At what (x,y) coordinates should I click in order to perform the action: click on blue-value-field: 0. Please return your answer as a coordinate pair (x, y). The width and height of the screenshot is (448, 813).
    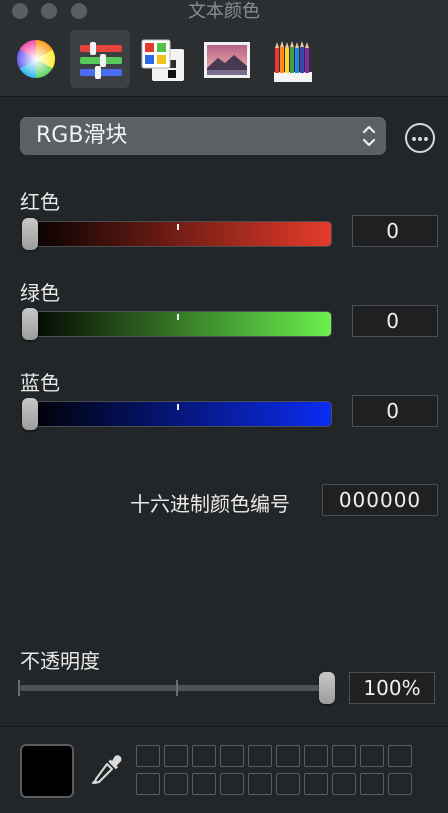
    Looking at the image, I should click on (395, 411).